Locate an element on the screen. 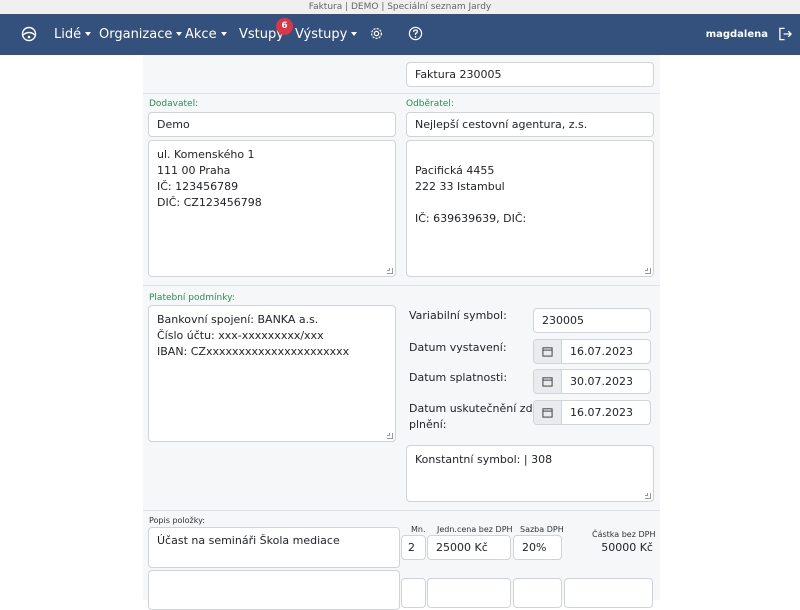  address-line: ul. Komenského 1 is located at coordinates (206, 154).